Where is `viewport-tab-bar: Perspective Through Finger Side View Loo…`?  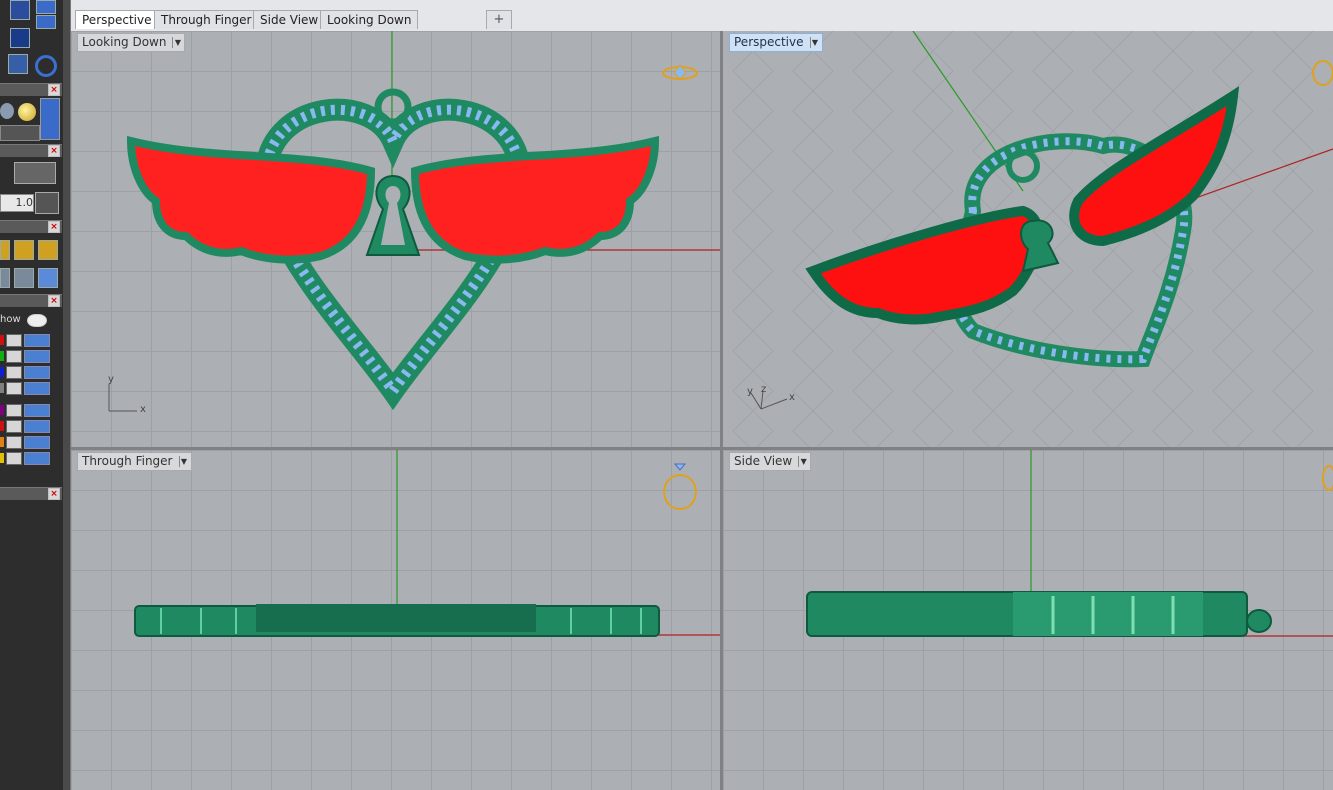 viewport-tab-bar: Perspective Through Finger Side View Loo… is located at coordinates (702, 16).